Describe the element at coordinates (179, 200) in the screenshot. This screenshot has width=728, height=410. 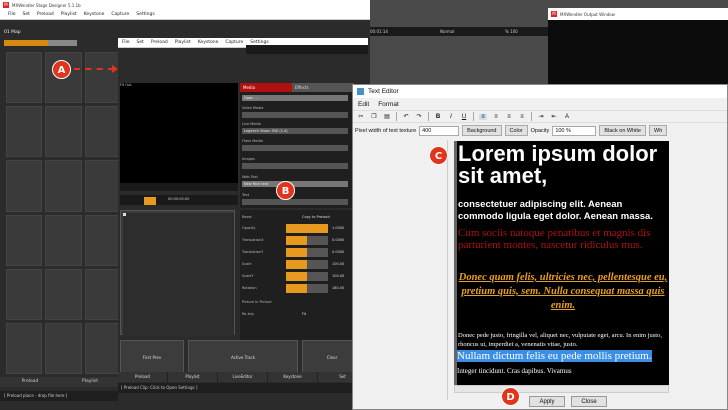
I see `clip-timebar: 00:00:00:00` at that location.